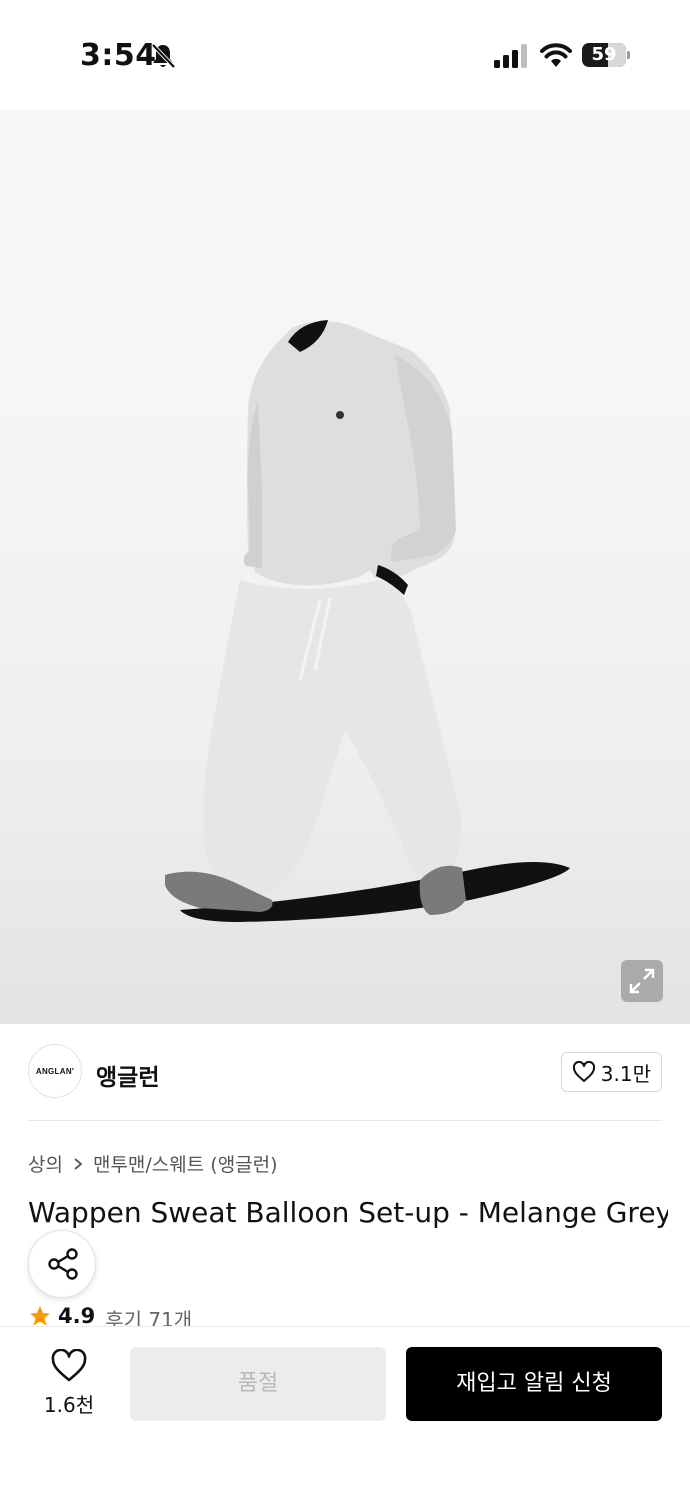  What do you see at coordinates (510, 56) in the screenshot?
I see `cellular-signal-icon` at bounding box center [510, 56].